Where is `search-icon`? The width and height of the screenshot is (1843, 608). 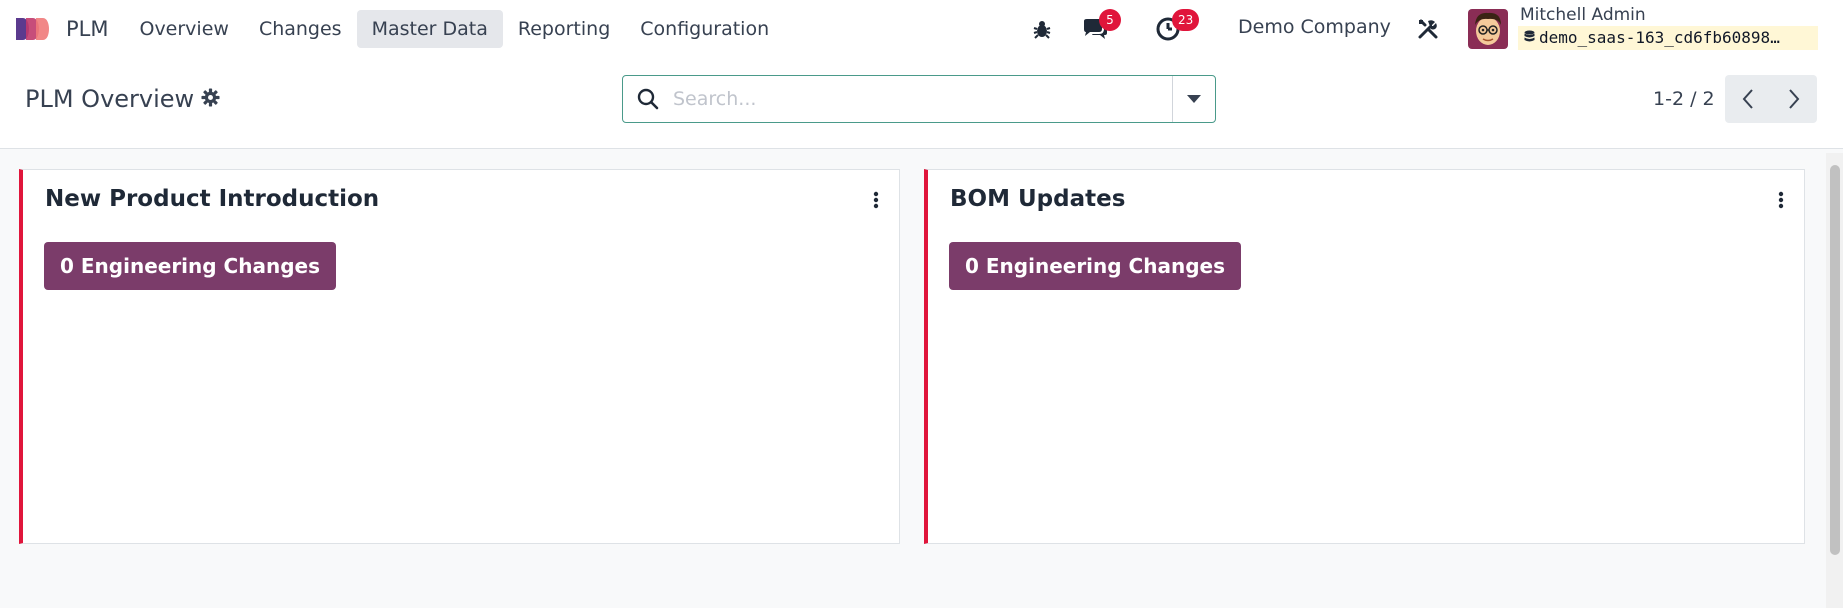 search-icon is located at coordinates (648, 101).